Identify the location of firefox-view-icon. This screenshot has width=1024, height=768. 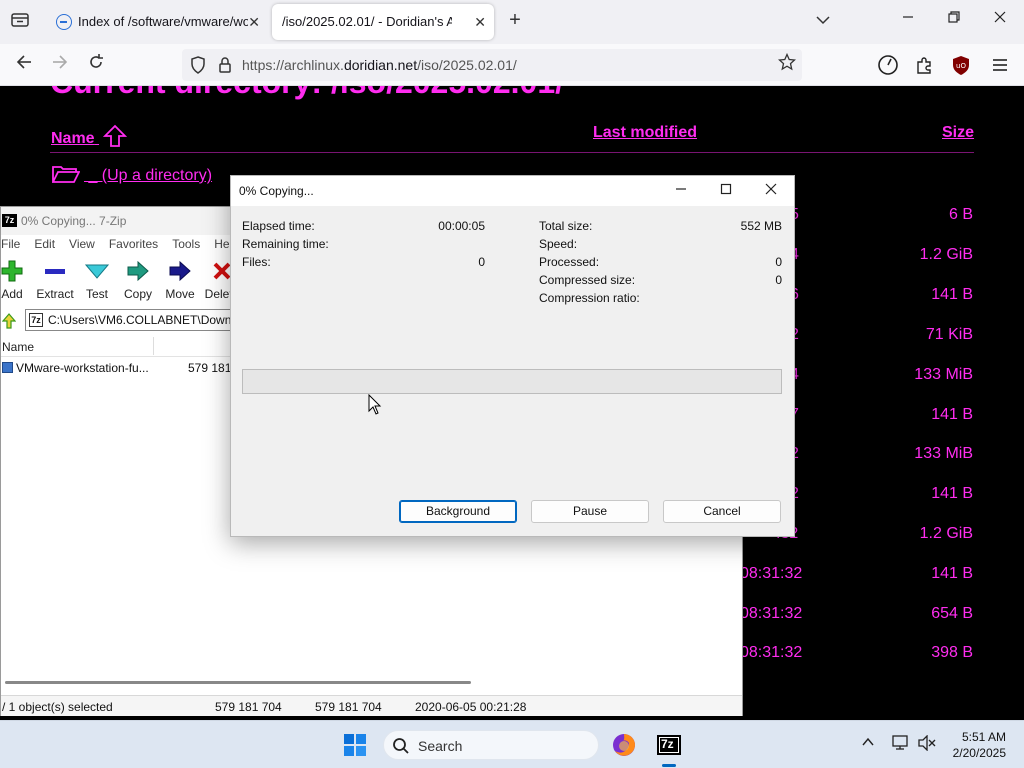
(20, 22).